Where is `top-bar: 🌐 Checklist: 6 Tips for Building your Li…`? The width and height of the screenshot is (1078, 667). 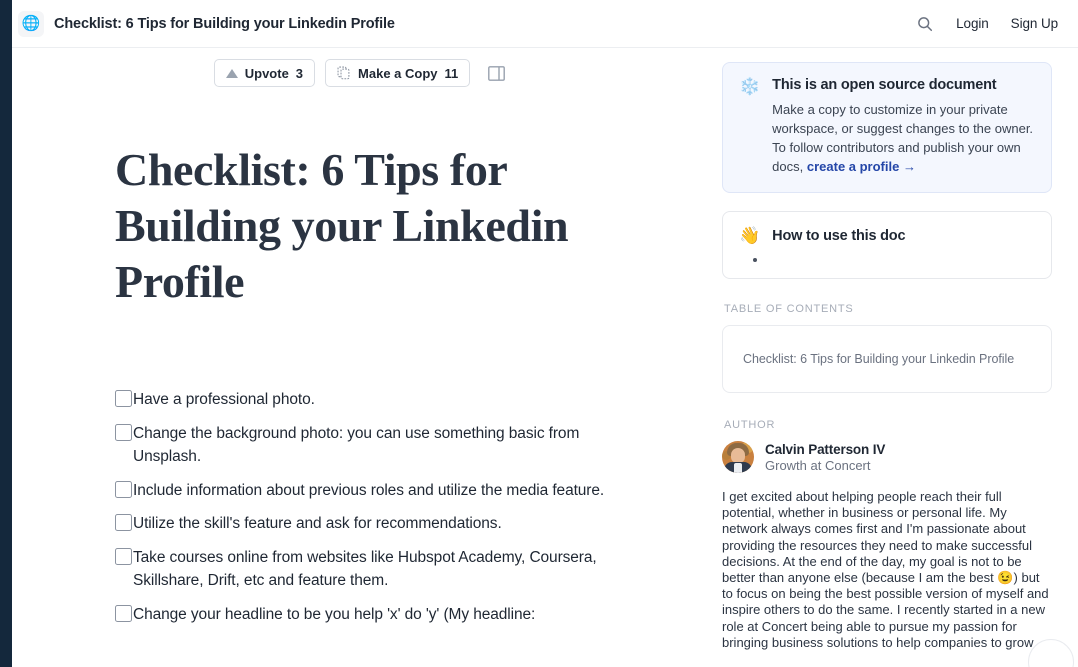 top-bar: 🌐 Checklist: 6 Tips for Building your Li… is located at coordinates (545, 24).